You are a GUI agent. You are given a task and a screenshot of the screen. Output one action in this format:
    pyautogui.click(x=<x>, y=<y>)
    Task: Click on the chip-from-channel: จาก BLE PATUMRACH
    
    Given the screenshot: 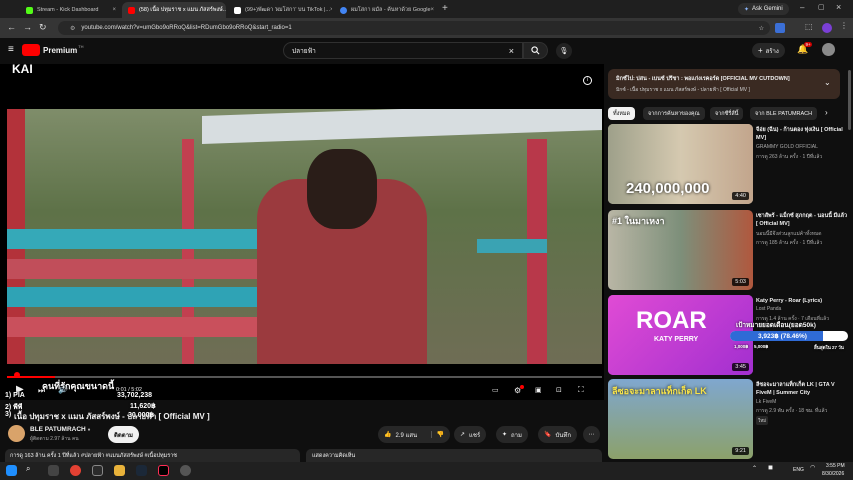 What is the action you would take?
    pyautogui.click(x=784, y=113)
    